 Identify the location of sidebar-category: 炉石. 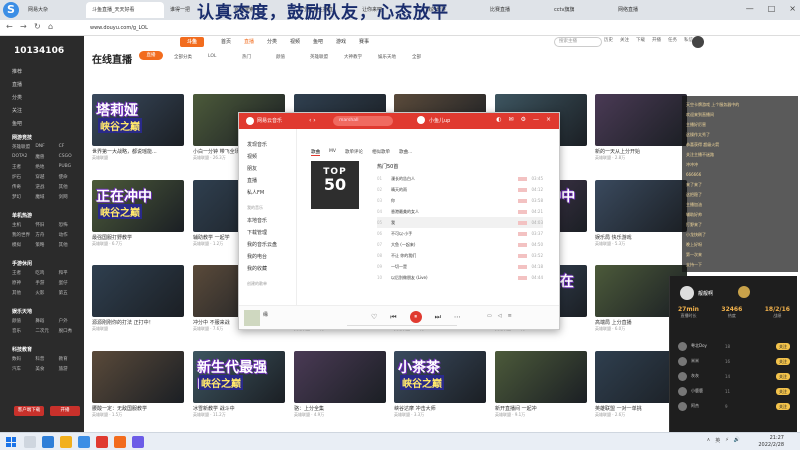
(23, 177).